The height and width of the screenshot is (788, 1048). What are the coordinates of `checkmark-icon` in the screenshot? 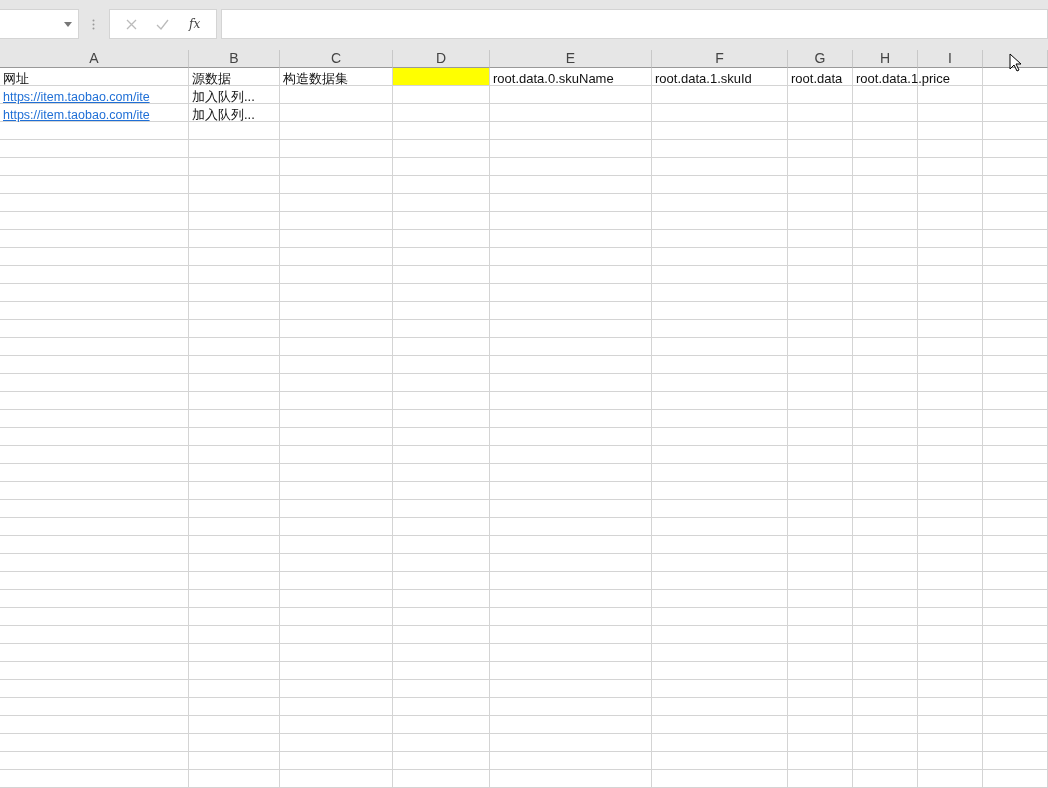 It's located at (163, 24).